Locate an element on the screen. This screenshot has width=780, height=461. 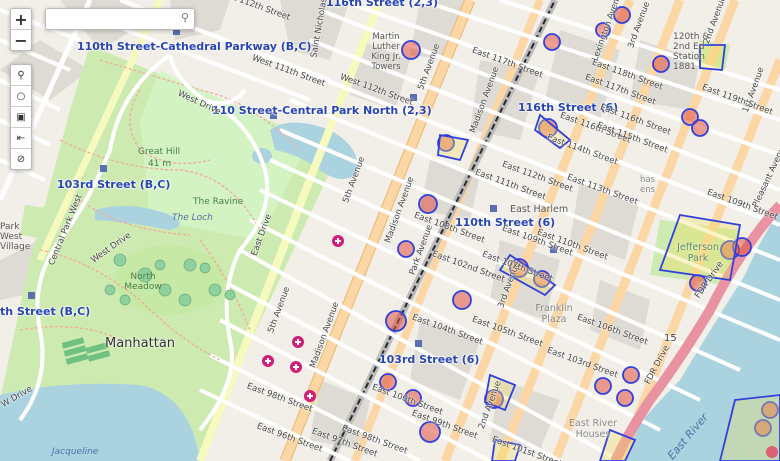
station-label-103rd-6: 103rd Street (6) is located at coordinates (429, 359).